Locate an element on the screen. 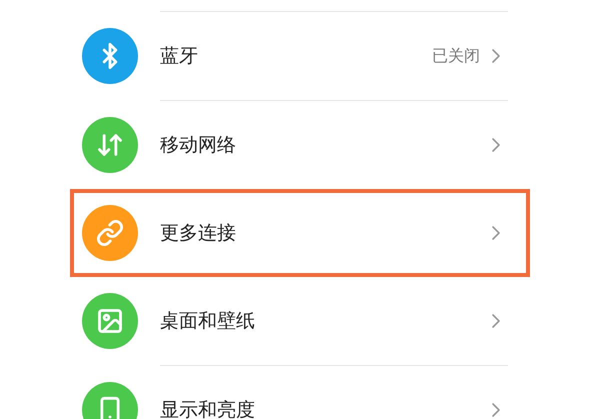 This screenshot has height=419, width=589. item-label: 更多连接 is located at coordinates (198, 233).